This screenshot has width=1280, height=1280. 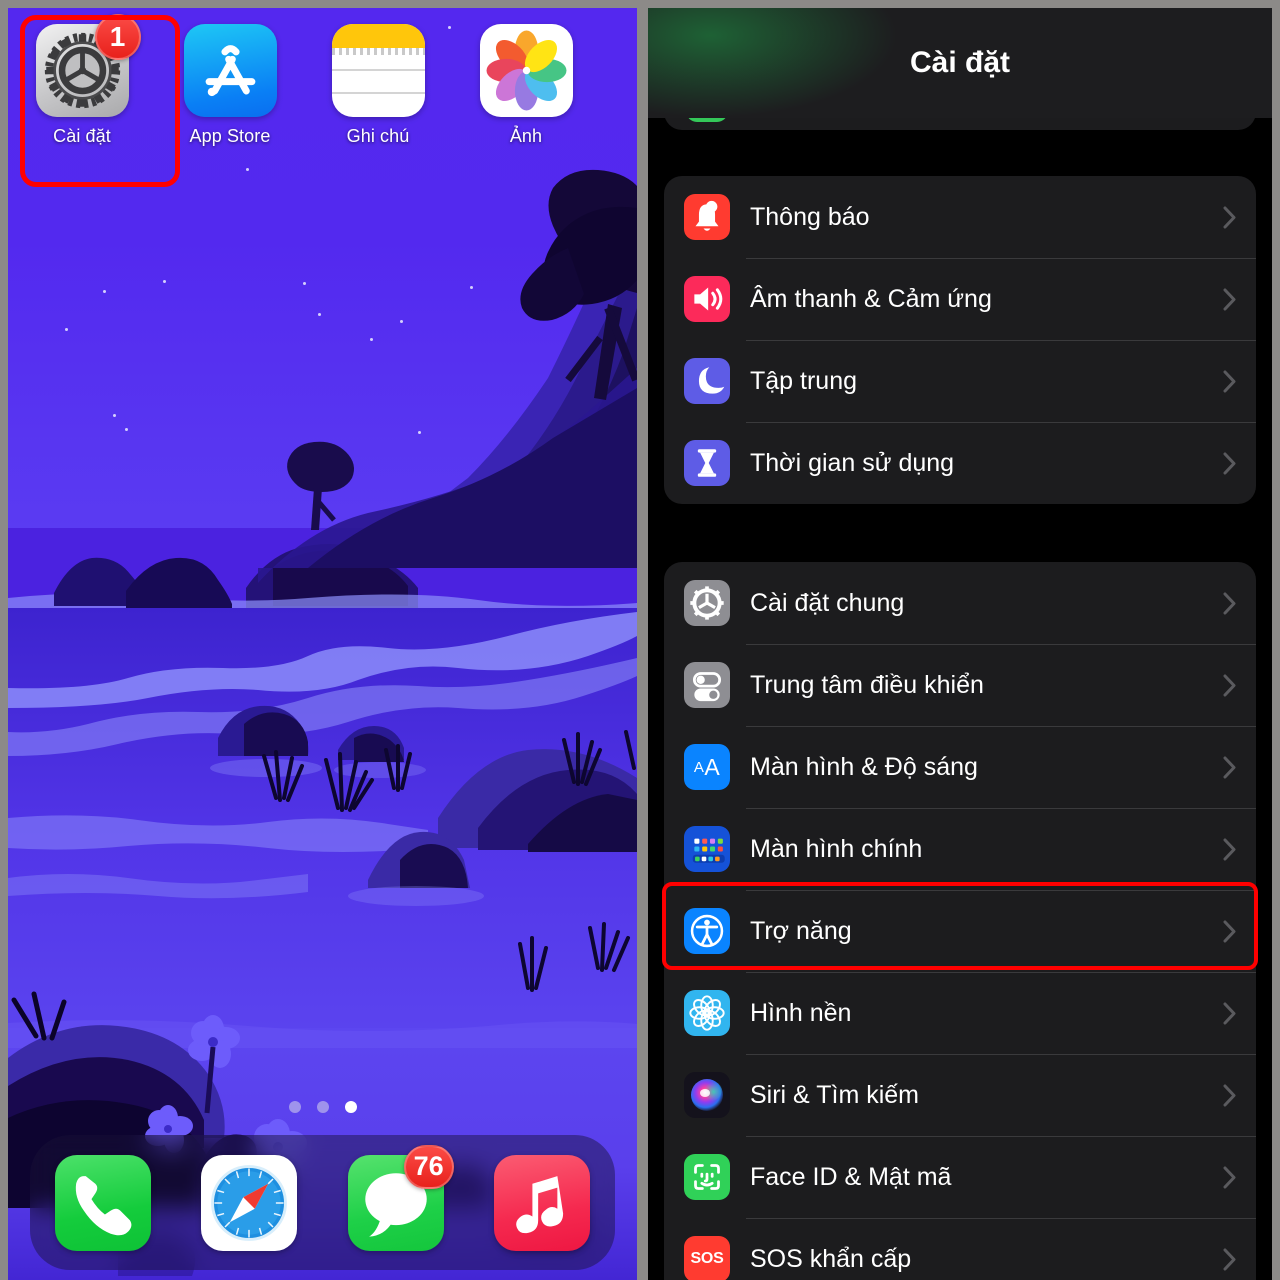 I want to click on wallpaper-flower-icon, so click(x=707, y=1013).